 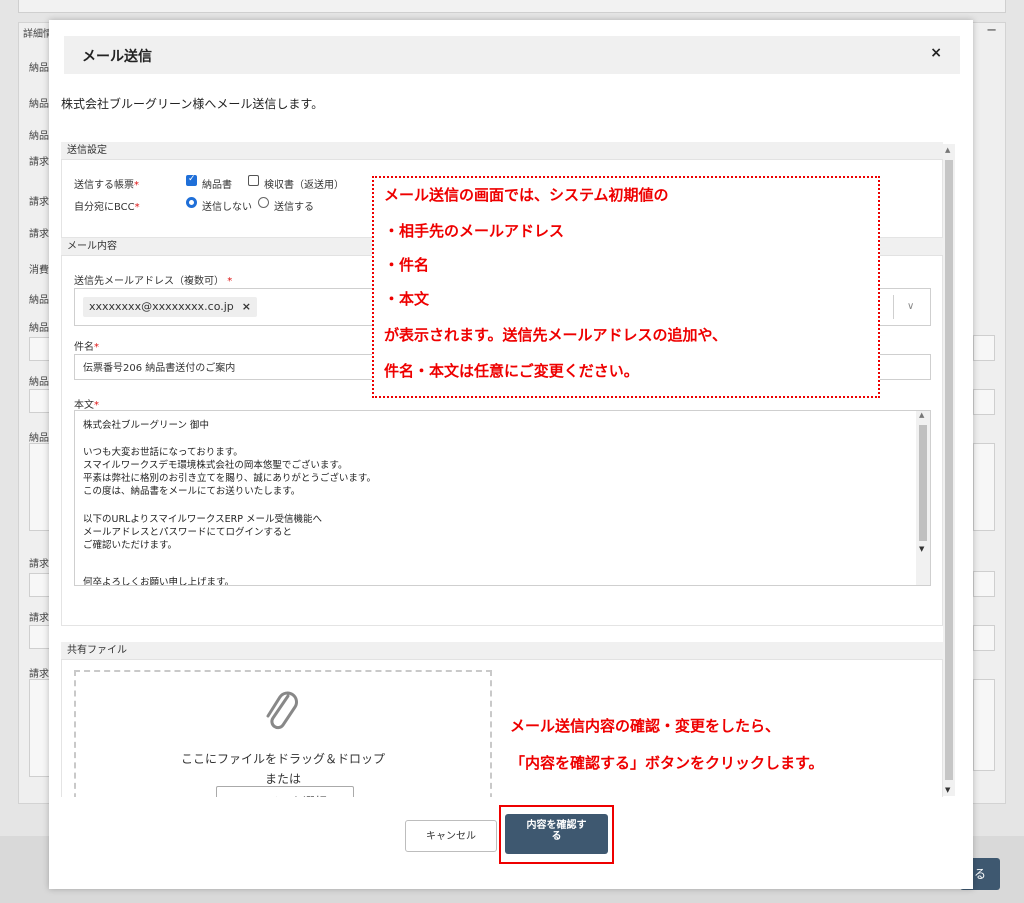 I want to click on bcc-label: 自分宛にBCC*, so click(x=107, y=207).